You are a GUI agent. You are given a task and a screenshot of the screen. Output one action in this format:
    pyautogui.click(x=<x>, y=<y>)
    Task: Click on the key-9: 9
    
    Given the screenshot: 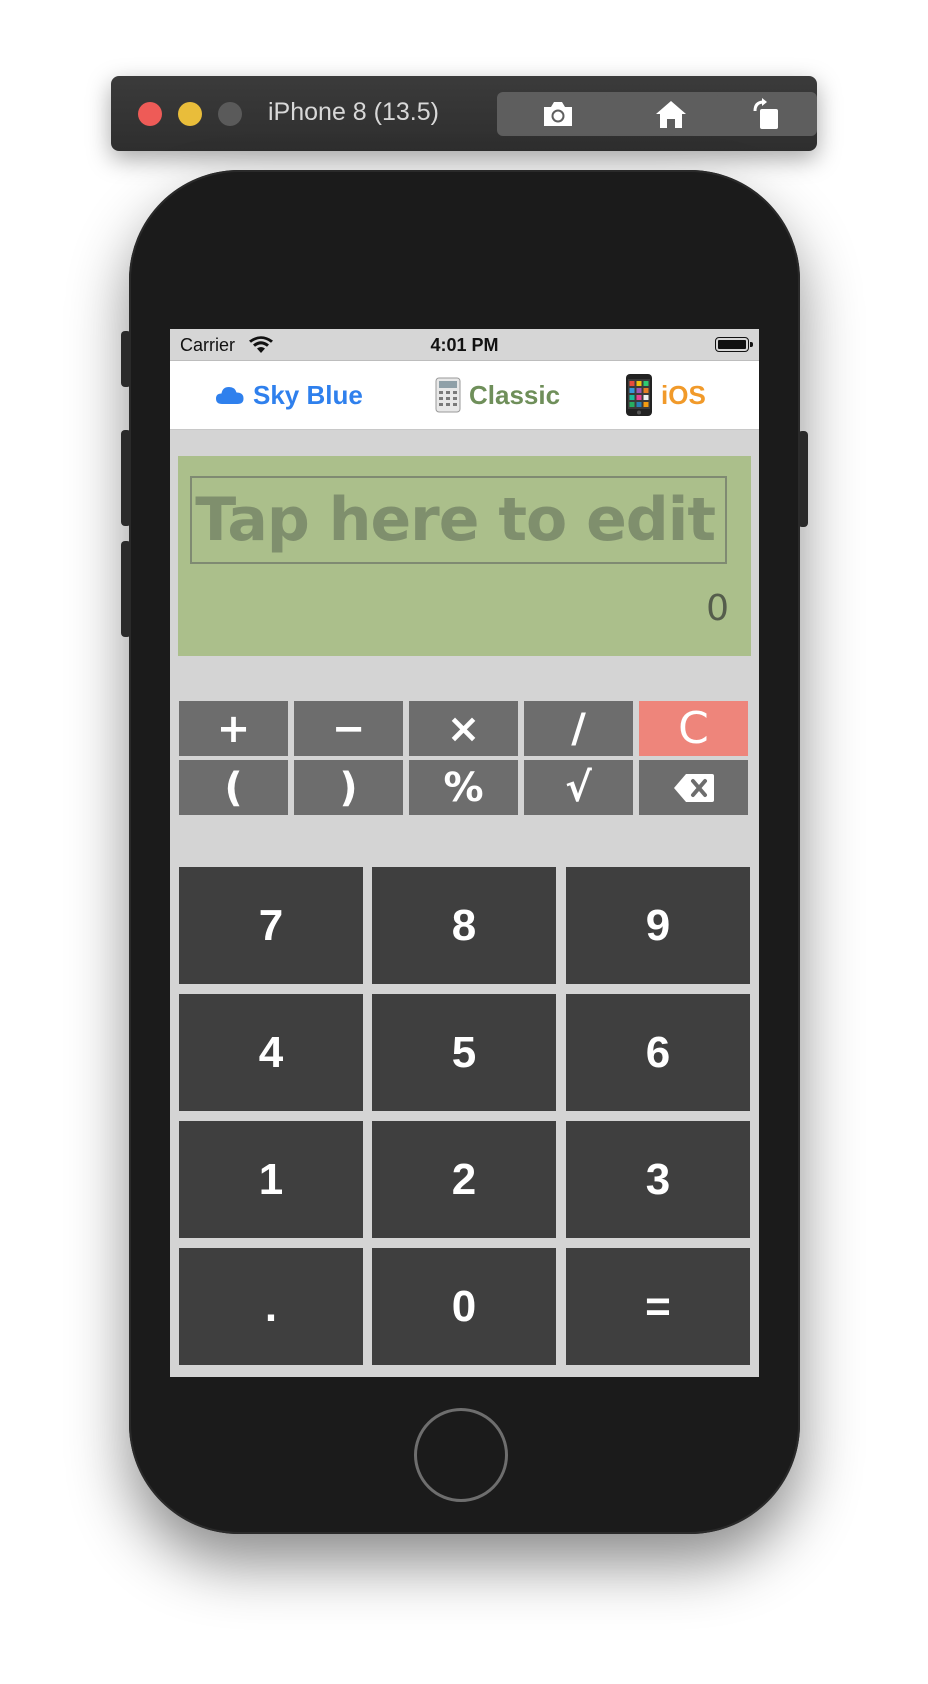 What is the action you would take?
    pyautogui.click(x=658, y=925)
    